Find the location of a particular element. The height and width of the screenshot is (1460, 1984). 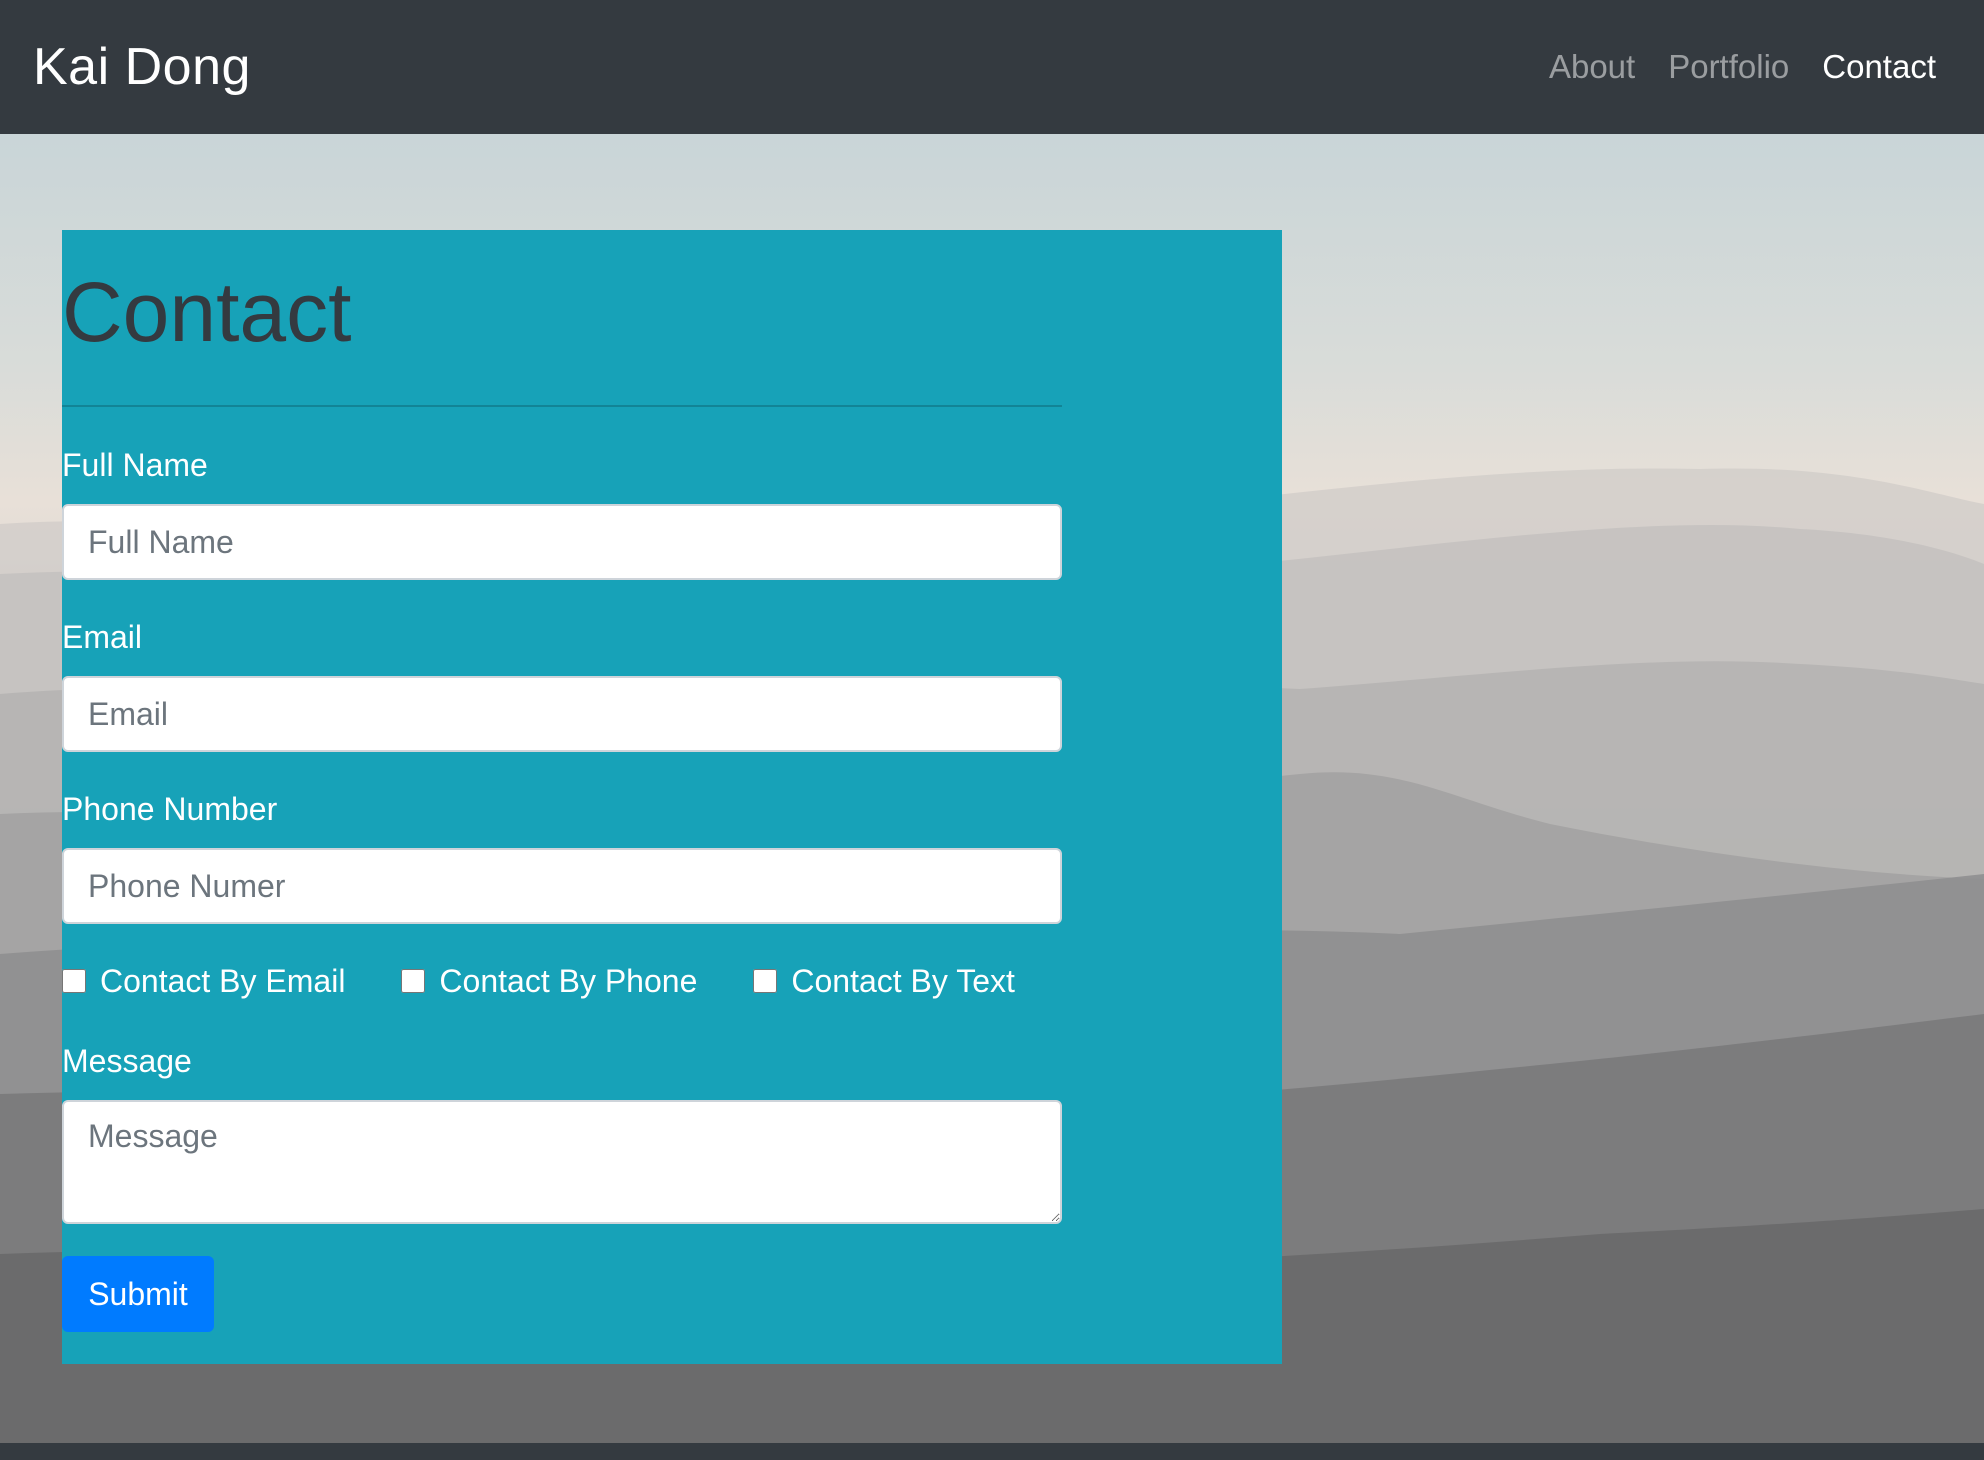

submit-button: Submit is located at coordinates (138, 1294).